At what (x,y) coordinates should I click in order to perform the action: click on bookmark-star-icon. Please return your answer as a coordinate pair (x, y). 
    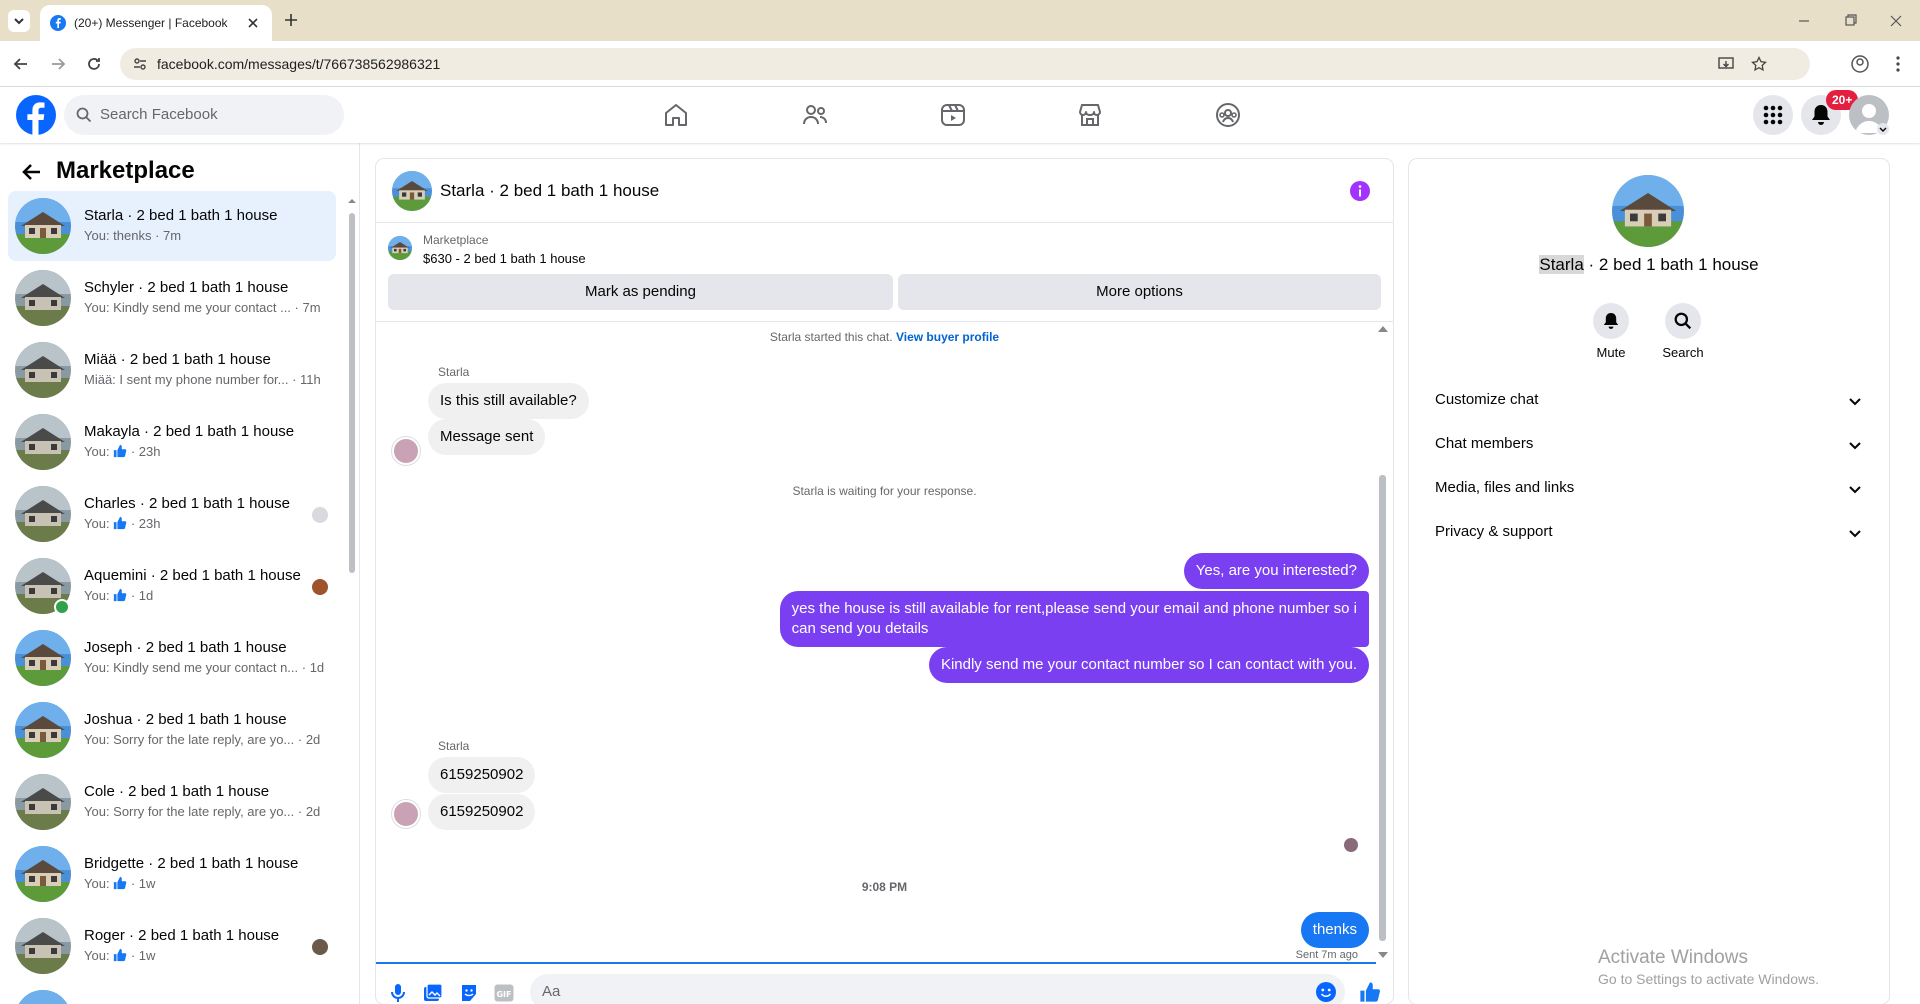
    Looking at the image, I should click on (1759, 64).